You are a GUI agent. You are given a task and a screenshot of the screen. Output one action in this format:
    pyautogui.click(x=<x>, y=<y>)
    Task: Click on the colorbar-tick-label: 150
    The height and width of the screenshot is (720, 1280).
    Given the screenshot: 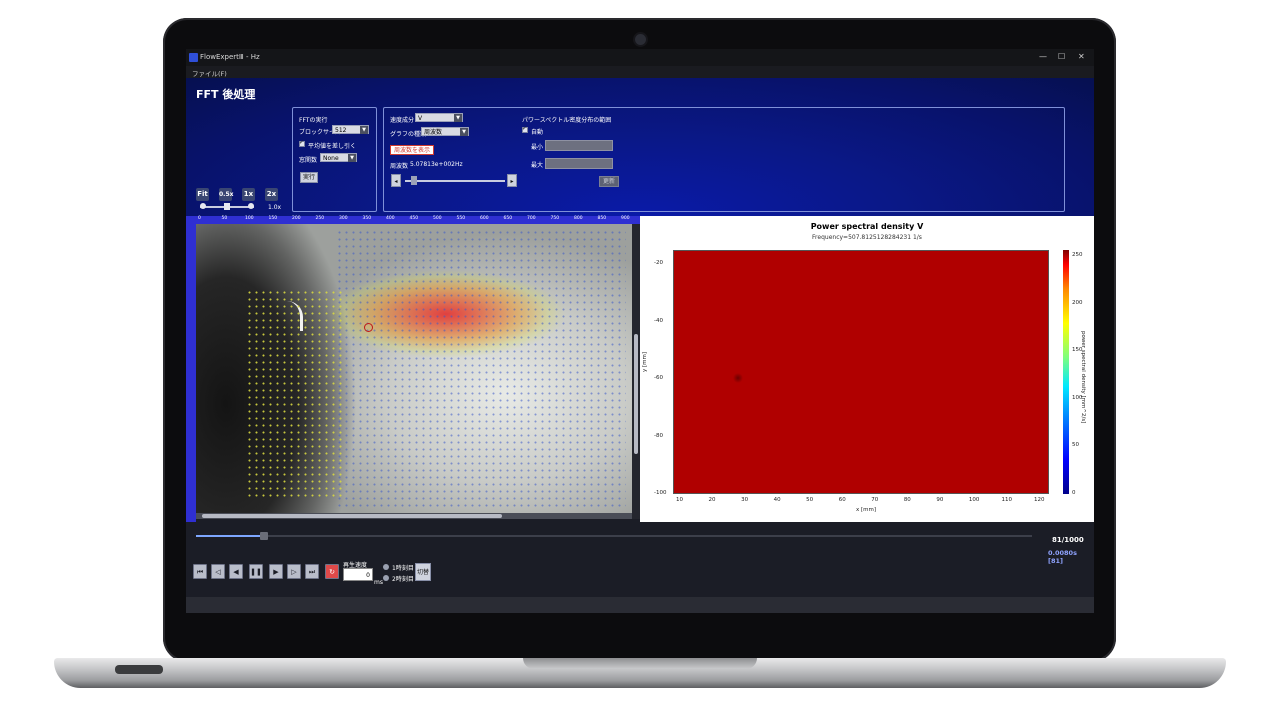 What is the action you would take?
    pyautogui.click(x=1077, y=350)
    